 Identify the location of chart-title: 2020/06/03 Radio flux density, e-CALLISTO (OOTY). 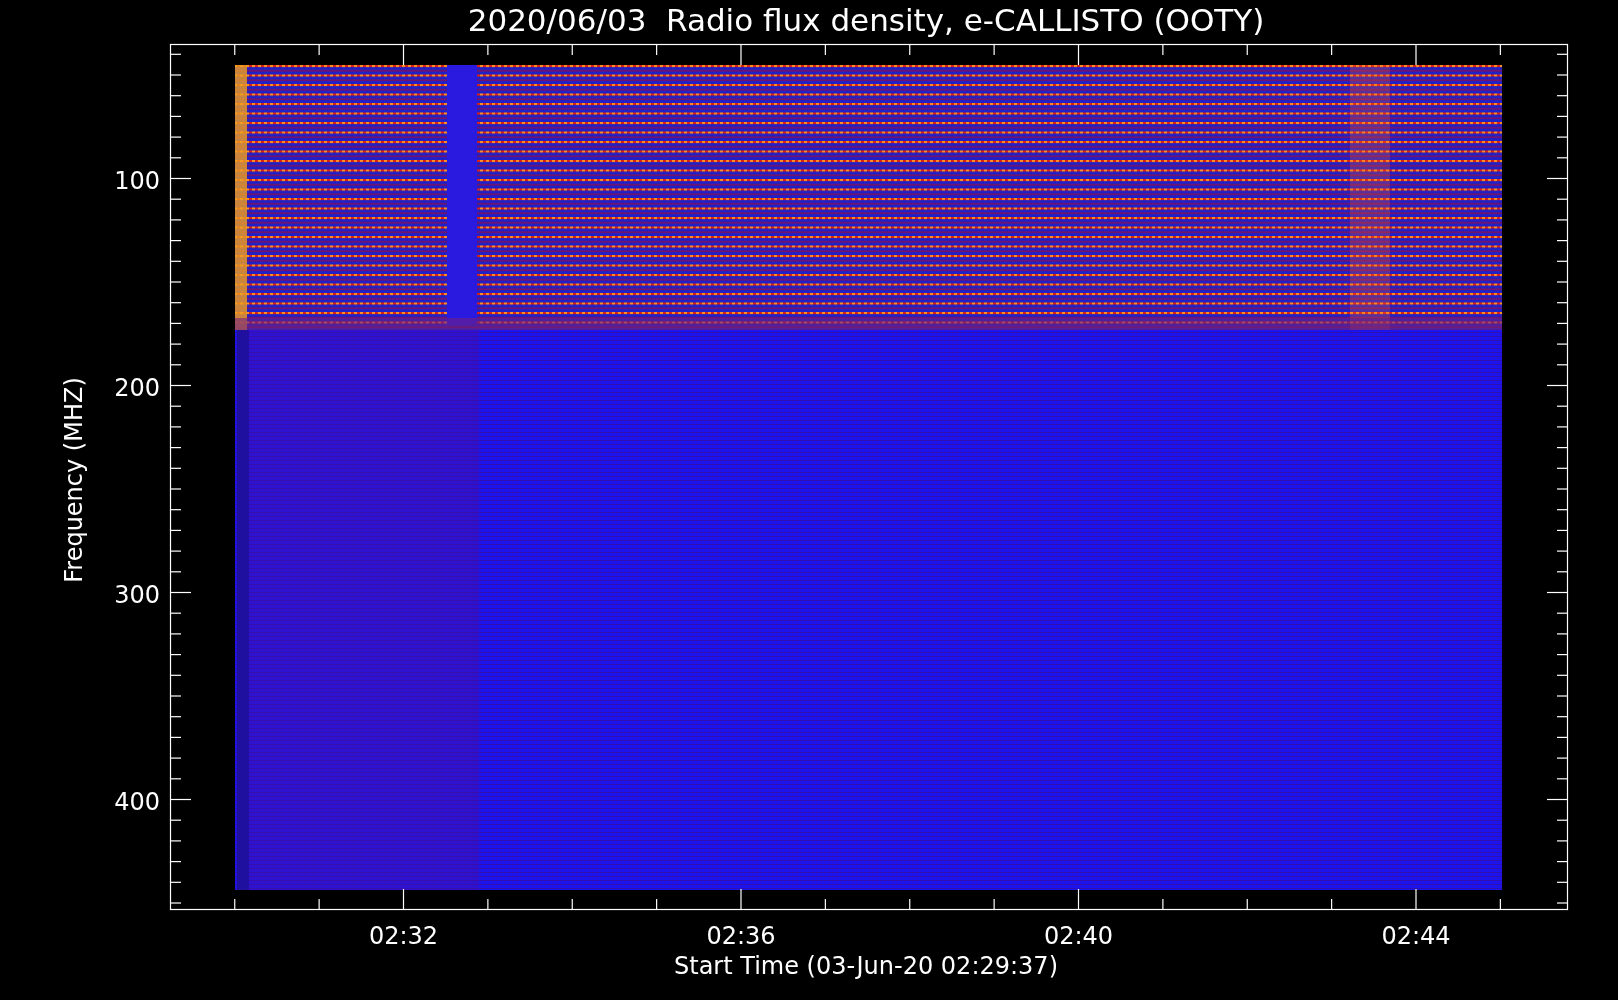
(866, 20).